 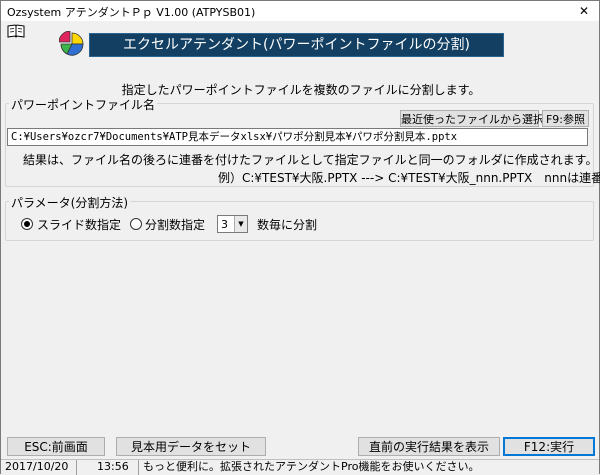 I want to click on esc-back-button: ESC:前画面, so click(x=56, y=446).